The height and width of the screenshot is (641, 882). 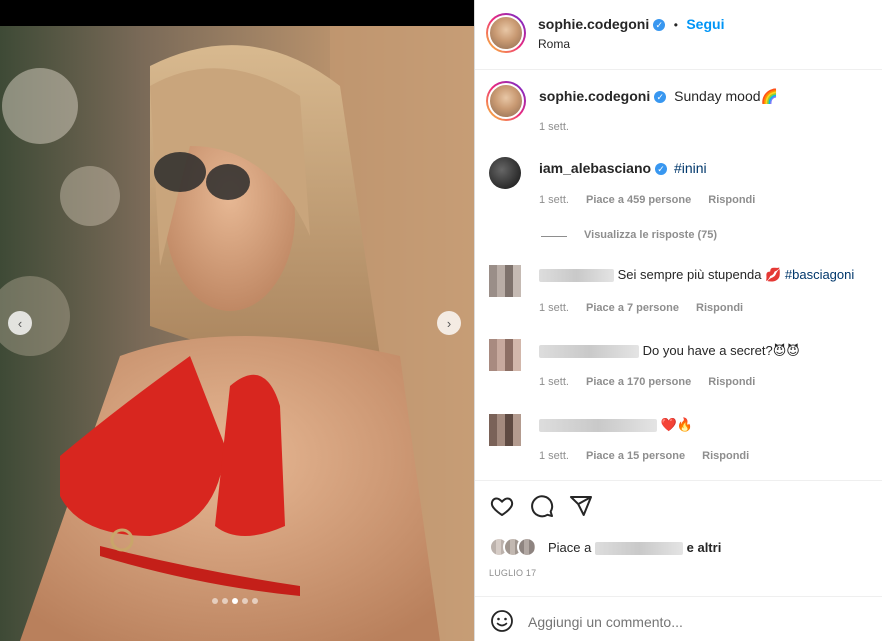 What do you see at coordinates (502, 506) in the screenshot?
I see `heart-icon` at bounding box center [502, 506].